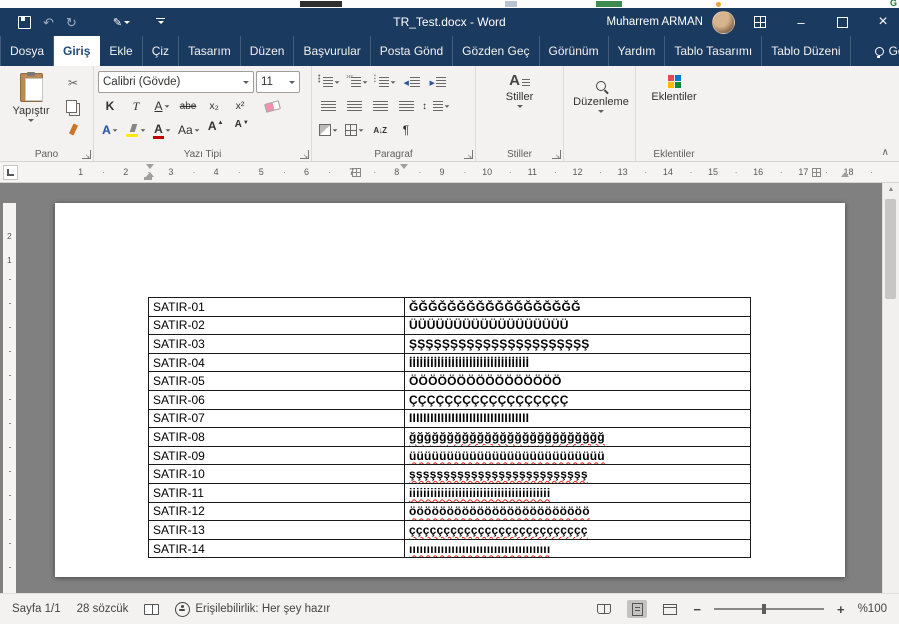 This screenshot has width=899, height=624. Describe the element at coordinates (73, 129) in the screenshot. I see `format-painter-button` at that location.